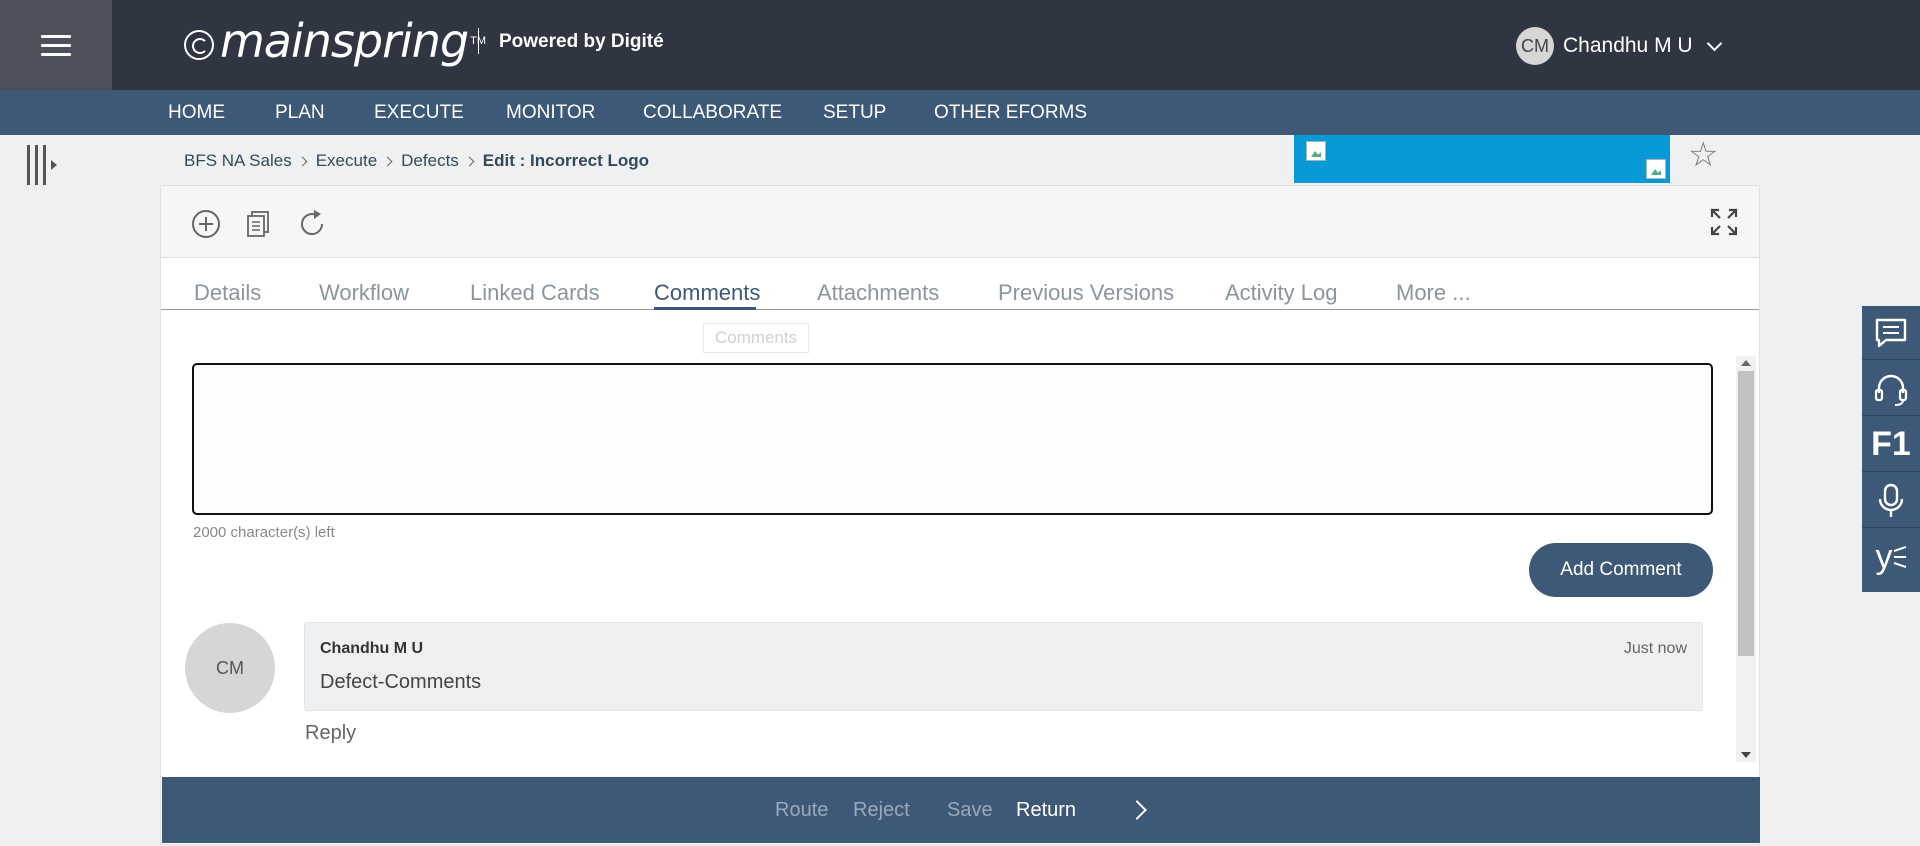  I want to click on hamburger-icon, so click(56, 45).